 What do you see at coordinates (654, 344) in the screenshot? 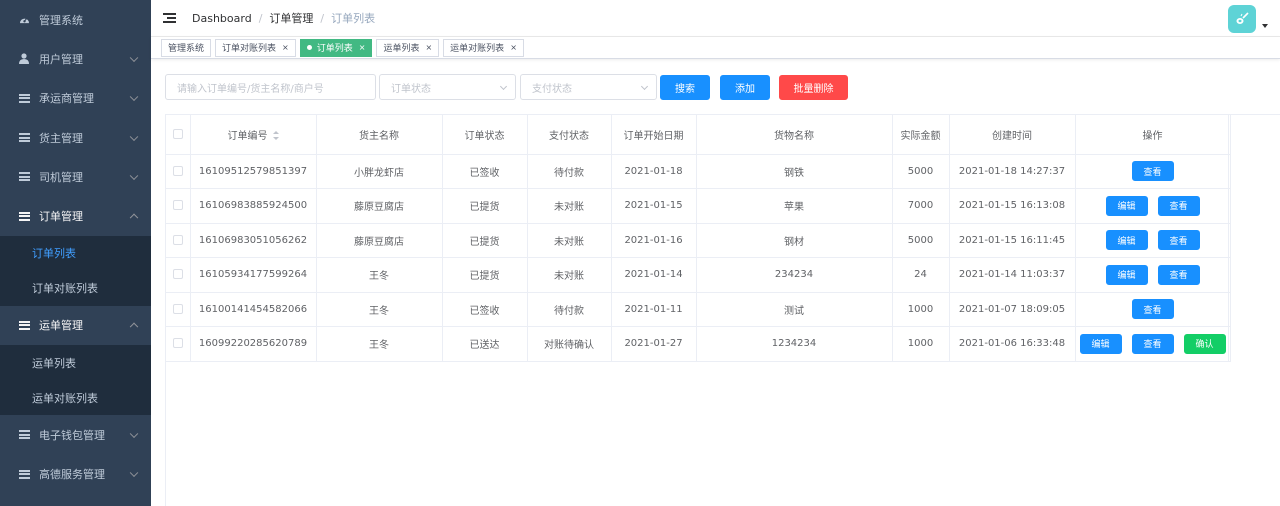
I see `start-date-cell: 2021-01-27` at bounding box center [654, 344].